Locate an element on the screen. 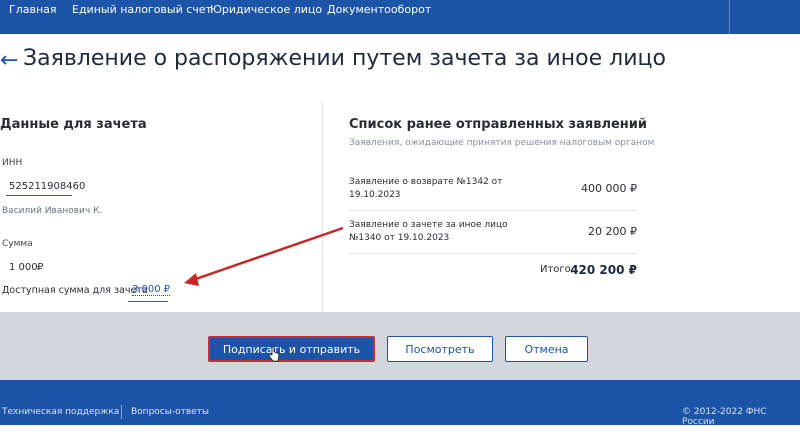 Image resolution: width=800 pixels, height=427 pixels. cancel-button: Отмена is located at coordinates (546, 349).